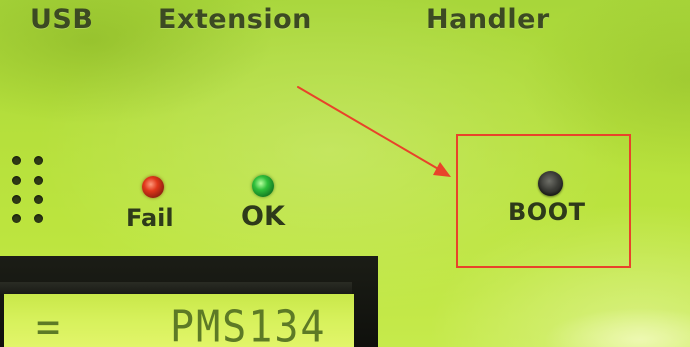 This screenshot has height=347, width=690. What do you see at coordinates (248, 324) in the screenshot?
I see `lcd-model-text: PMS134` at bounding box center [248, 324].